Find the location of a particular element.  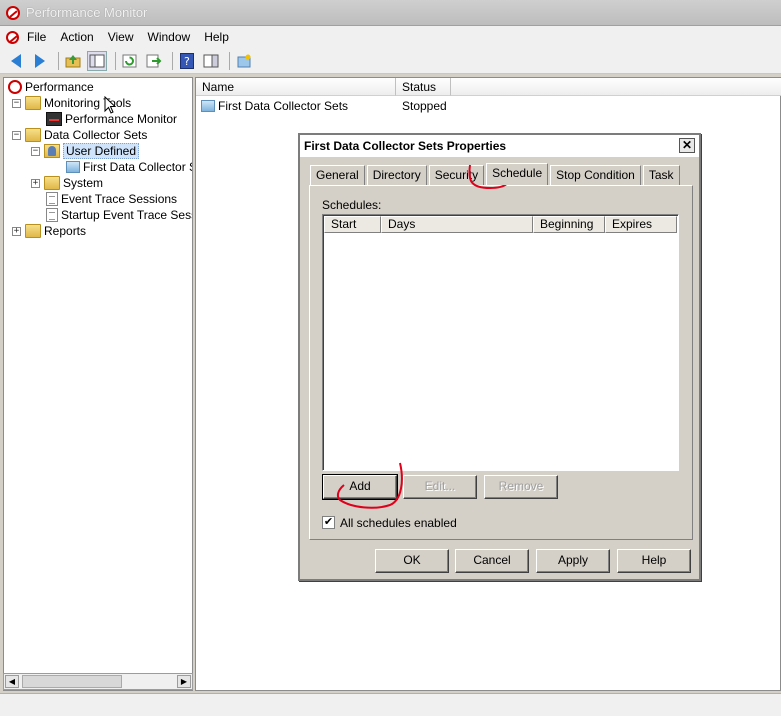

tree-item-monitoring-tools: − Monitoring Tools is located at coordinates (71, 103).